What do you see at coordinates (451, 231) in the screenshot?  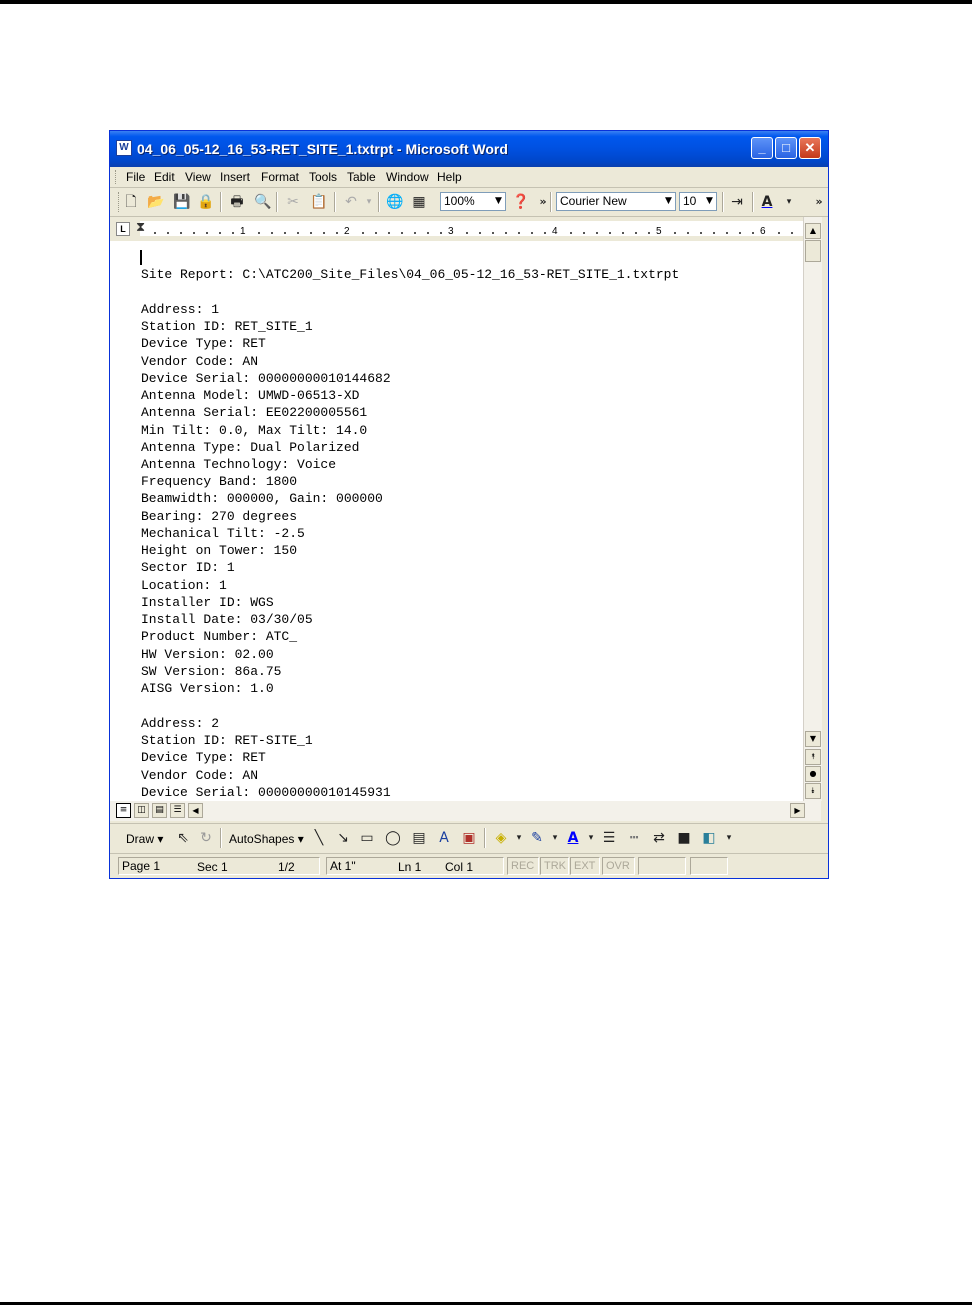 I see `ruler-number: 3` at bounding box center [451, 231].